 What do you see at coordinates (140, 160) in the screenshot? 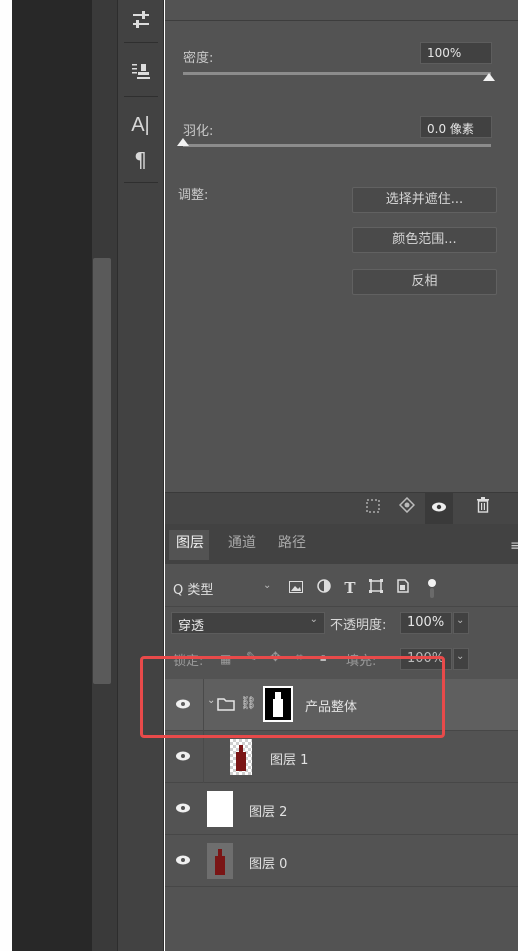
I see `paragraph-icon: ¶` at bounding box center [140, 160].